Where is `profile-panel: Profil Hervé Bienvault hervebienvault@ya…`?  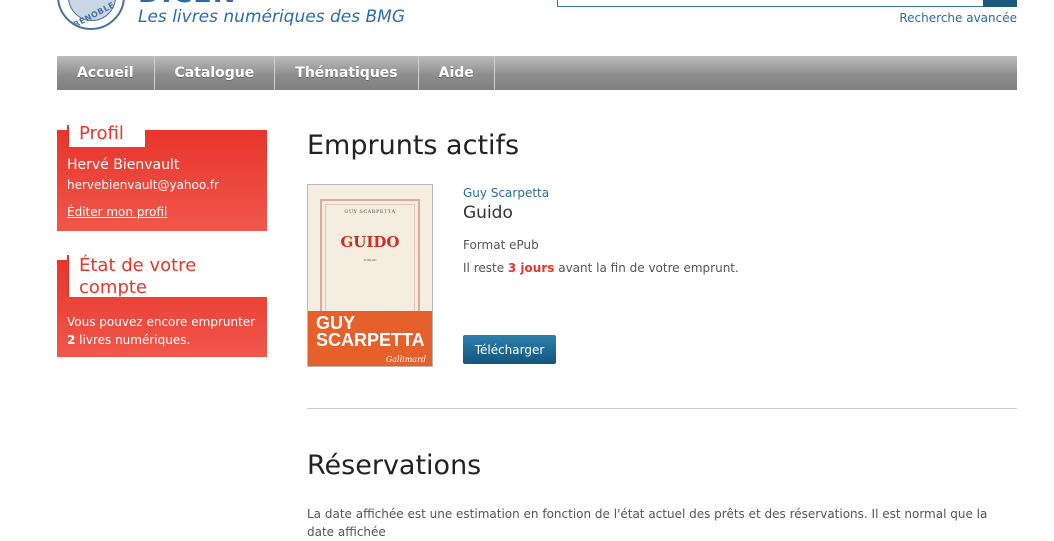 profile-panel: Profil Hervé Bienvault hervebienvault@ya… is located at coordinates (162, 178).